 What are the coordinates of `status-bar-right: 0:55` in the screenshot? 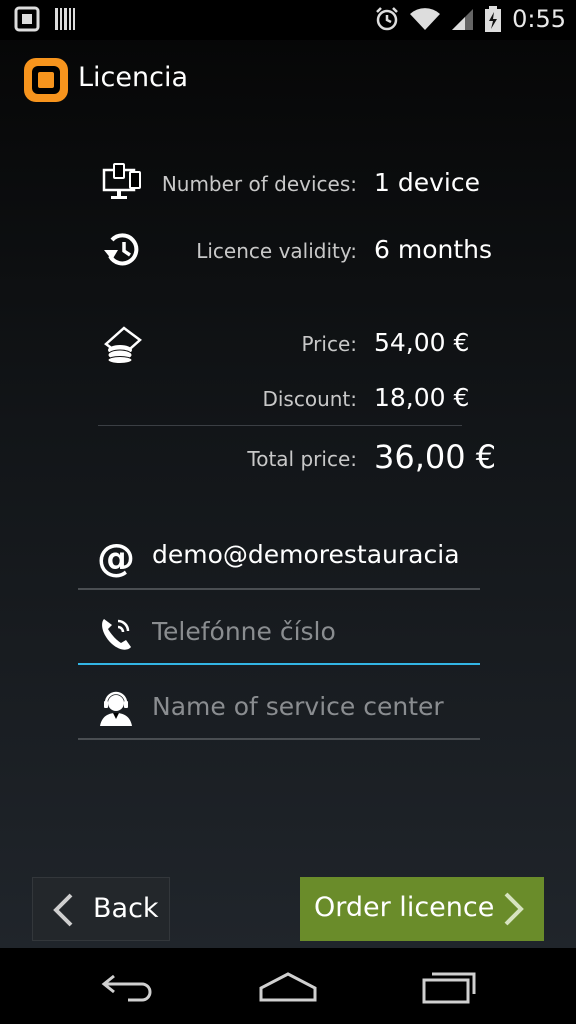 It's located at (470, 19).